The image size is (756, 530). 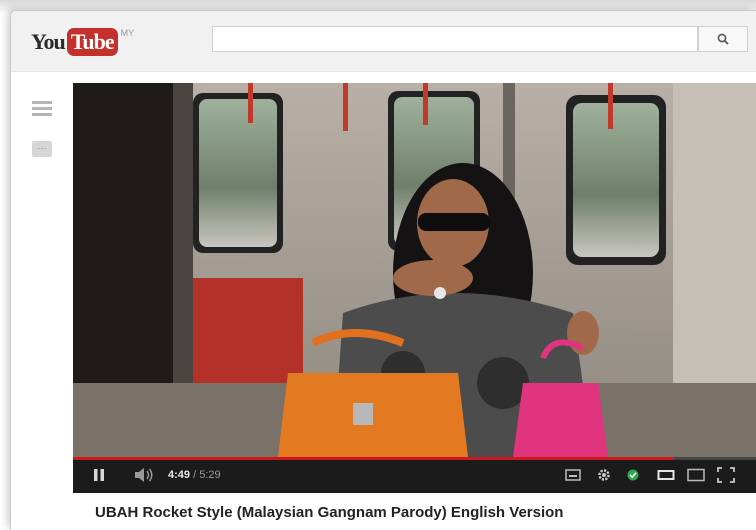 What do you see at coordinates (48, 41) in the screenshot?
I see `logo-you-text: You` at bounding box center [48, 41].